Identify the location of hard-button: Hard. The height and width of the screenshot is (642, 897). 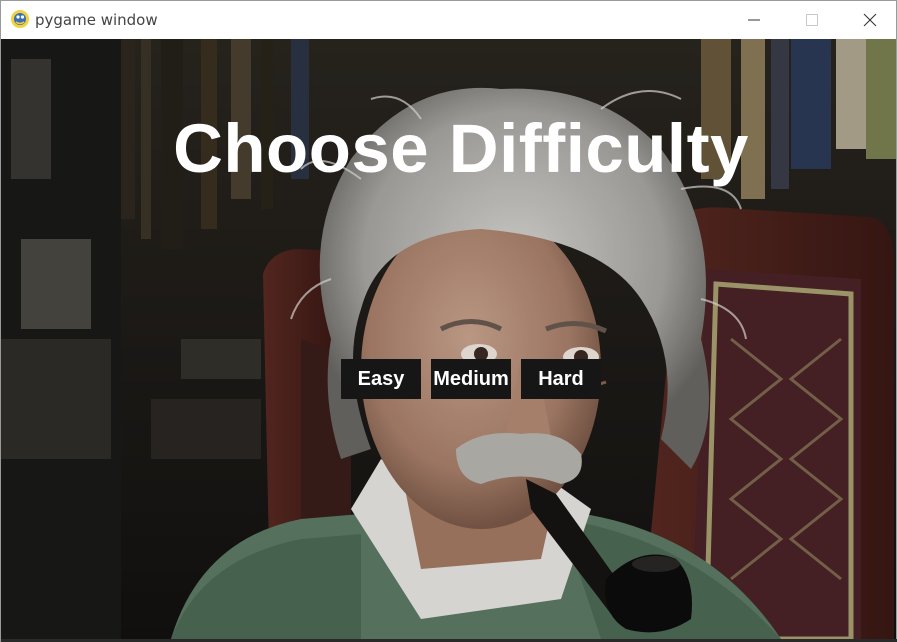
(561, 379).